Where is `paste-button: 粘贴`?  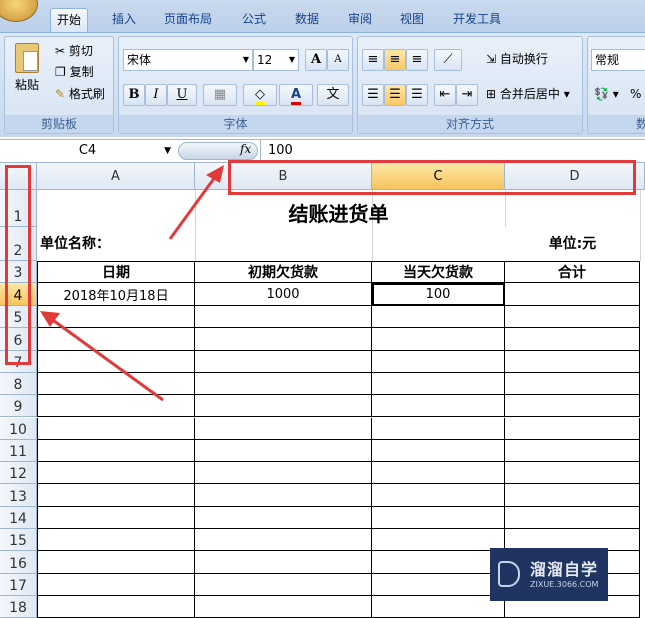 paste-button: 粘贴 is located at coordinates (27, 85).